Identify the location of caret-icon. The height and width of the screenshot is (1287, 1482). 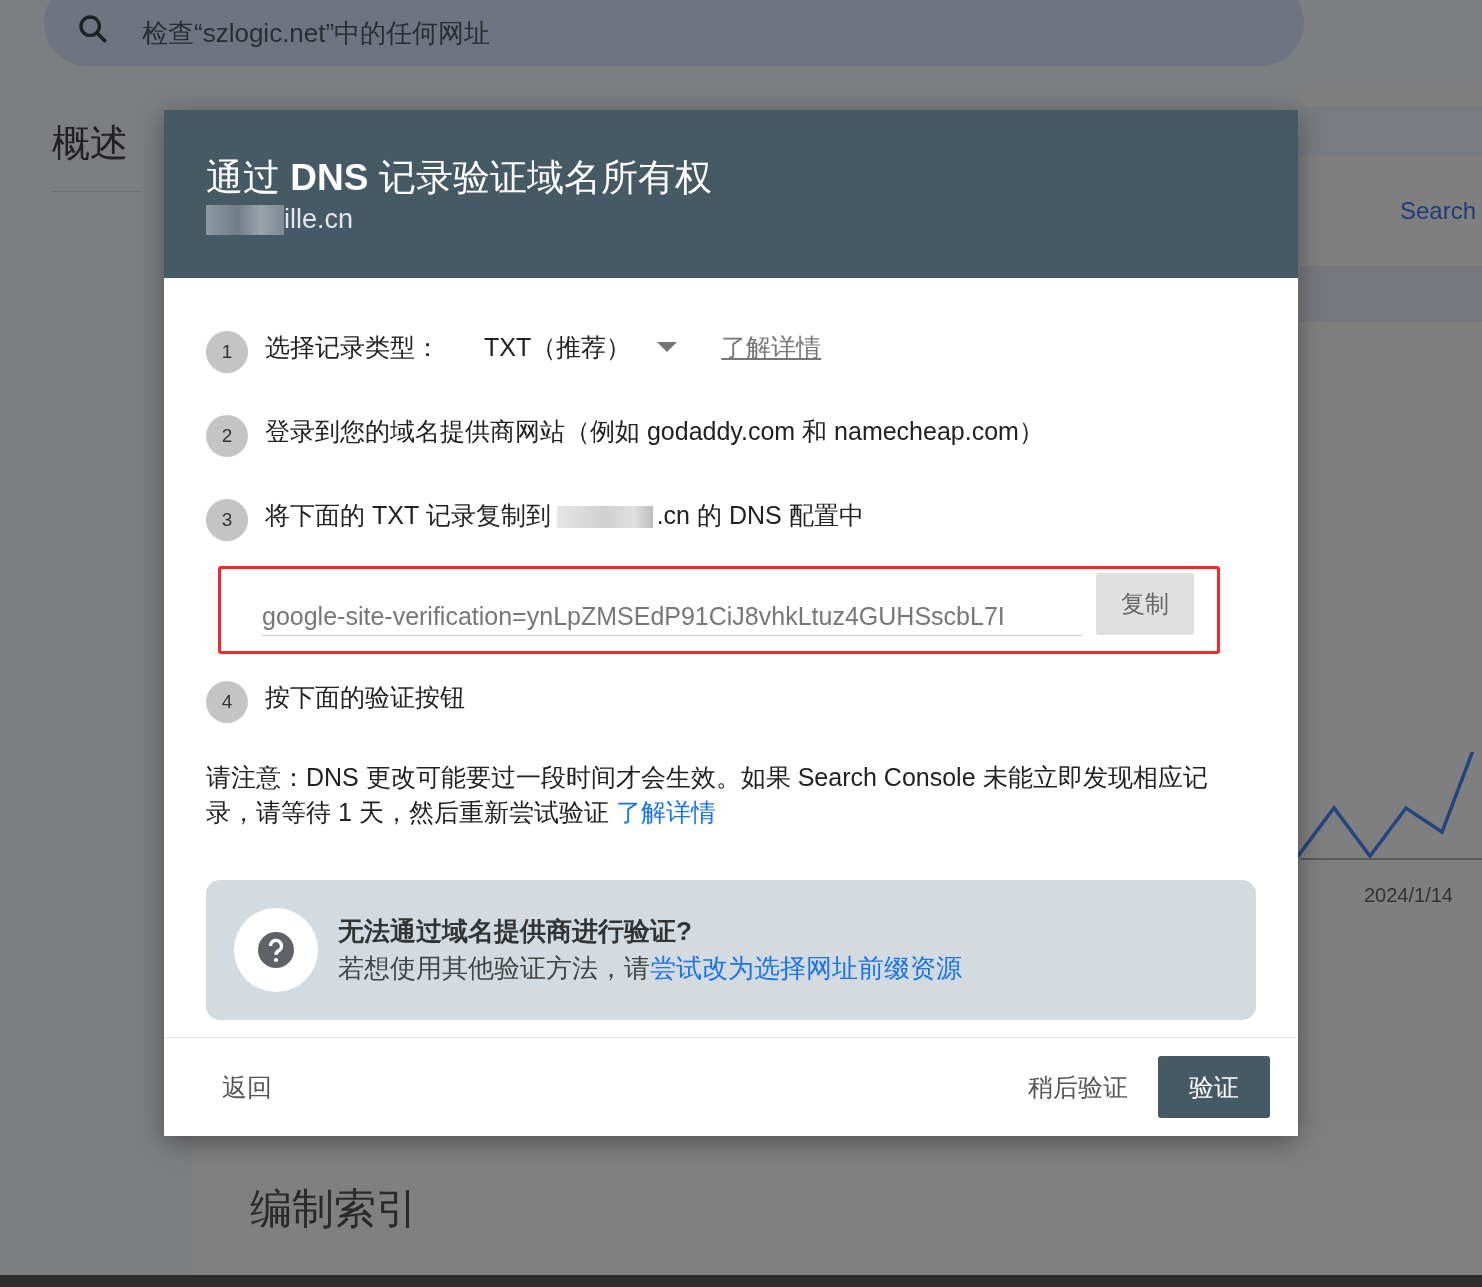
(667, 347).